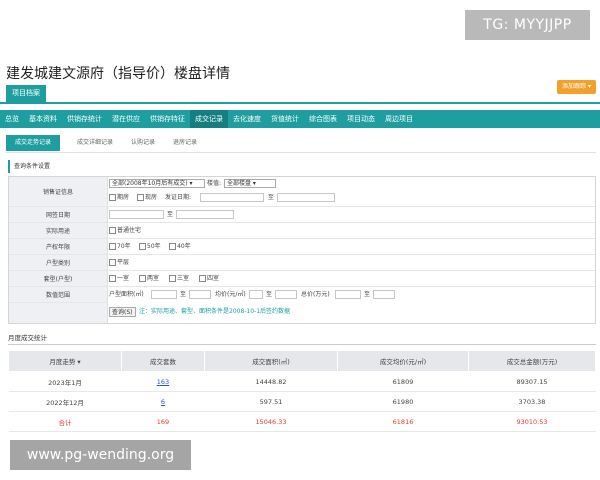  I want to click on opt-presale: 期房, so click(119, 197).